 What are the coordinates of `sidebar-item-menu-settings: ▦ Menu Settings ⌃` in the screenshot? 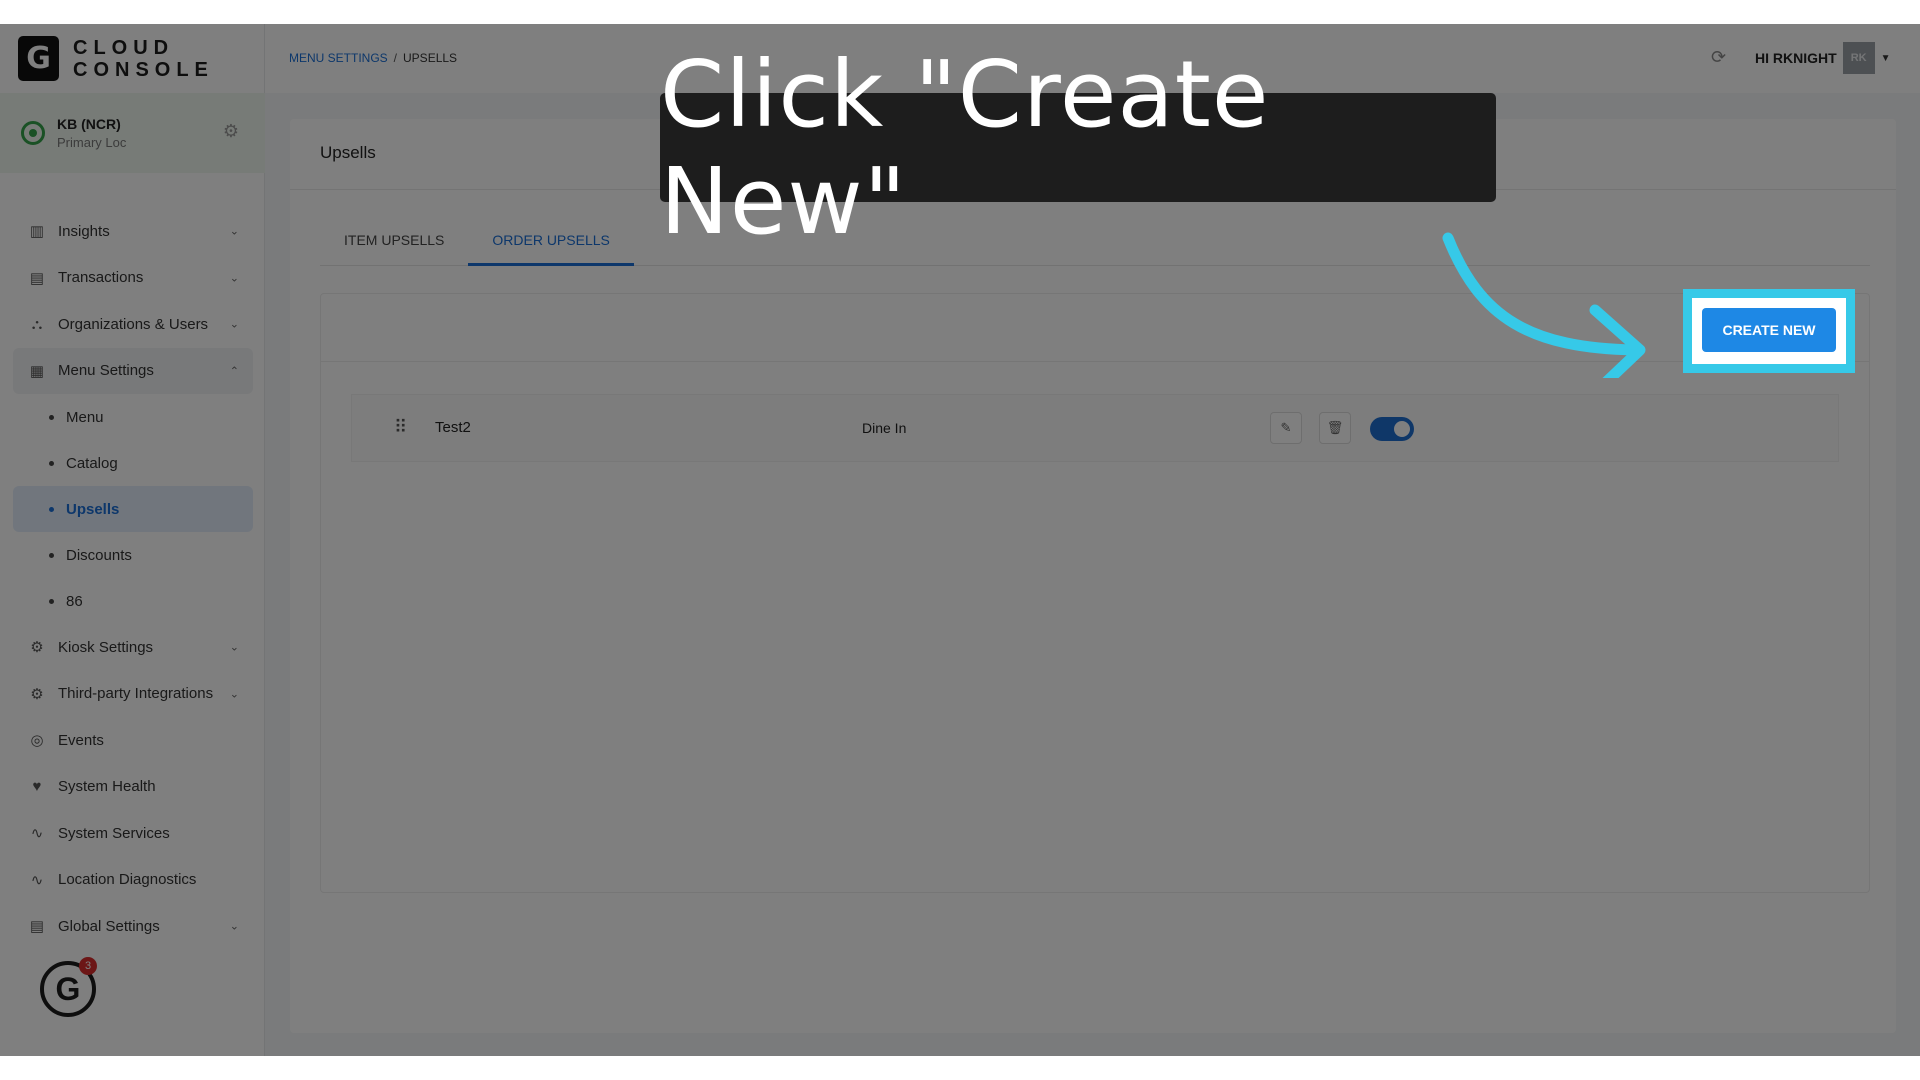 It's located at (133, 370).